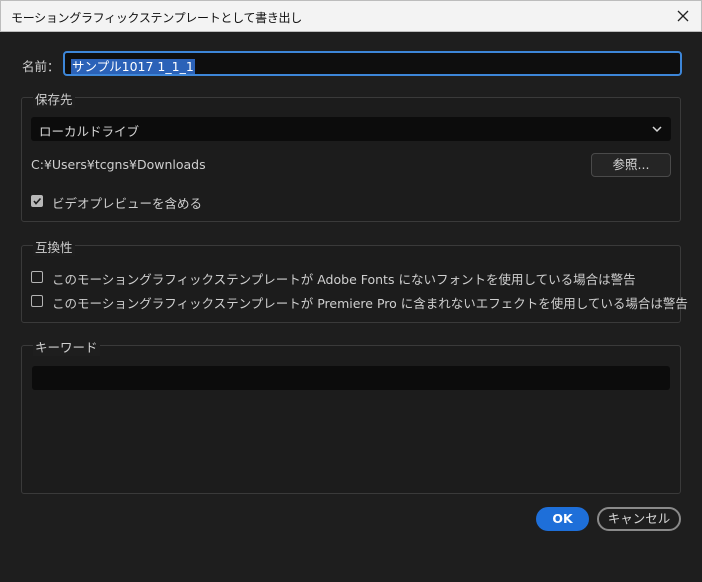 This screenshot has width=702, height=582. Describe the element at coordinates (37, 277) in the screenshot. I see `fonts-warning-checkbox` at that location.